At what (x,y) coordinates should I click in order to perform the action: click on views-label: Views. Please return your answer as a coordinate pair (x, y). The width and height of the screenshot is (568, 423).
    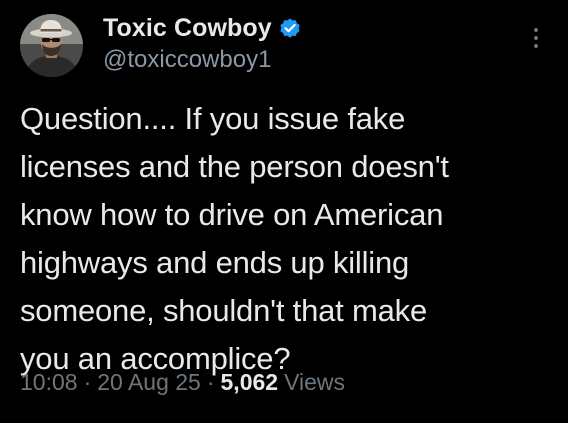
    Looking at the image, I should click on (314, 382).